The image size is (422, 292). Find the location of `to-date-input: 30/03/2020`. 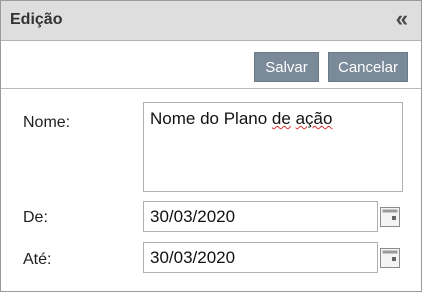

to-date-input: 30/03/2020 is located at coordinates (260, 257).